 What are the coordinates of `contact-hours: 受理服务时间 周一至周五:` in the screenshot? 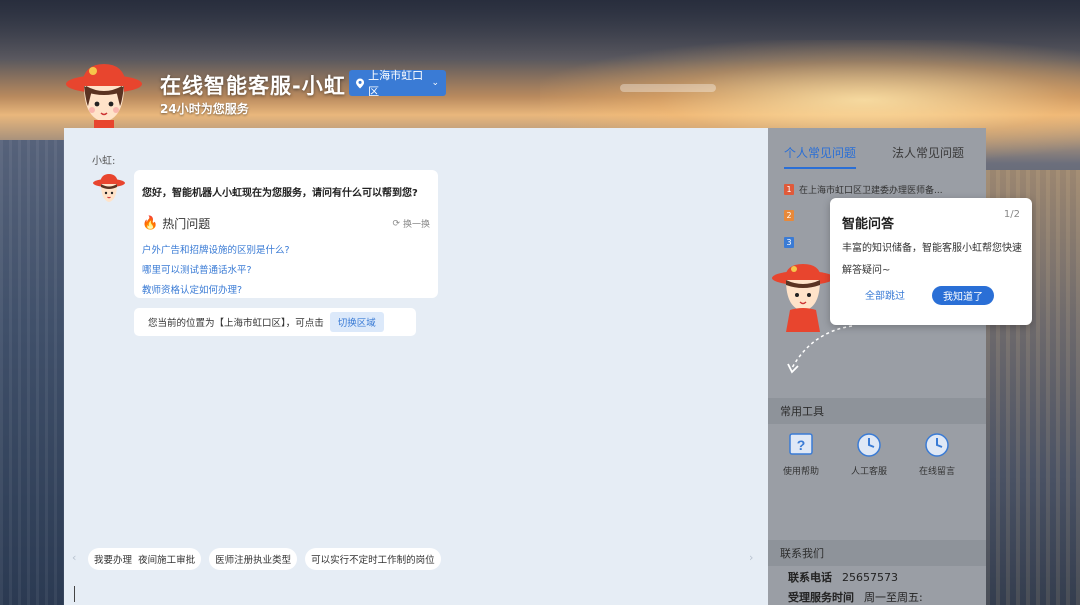 It's located at (855, 597).